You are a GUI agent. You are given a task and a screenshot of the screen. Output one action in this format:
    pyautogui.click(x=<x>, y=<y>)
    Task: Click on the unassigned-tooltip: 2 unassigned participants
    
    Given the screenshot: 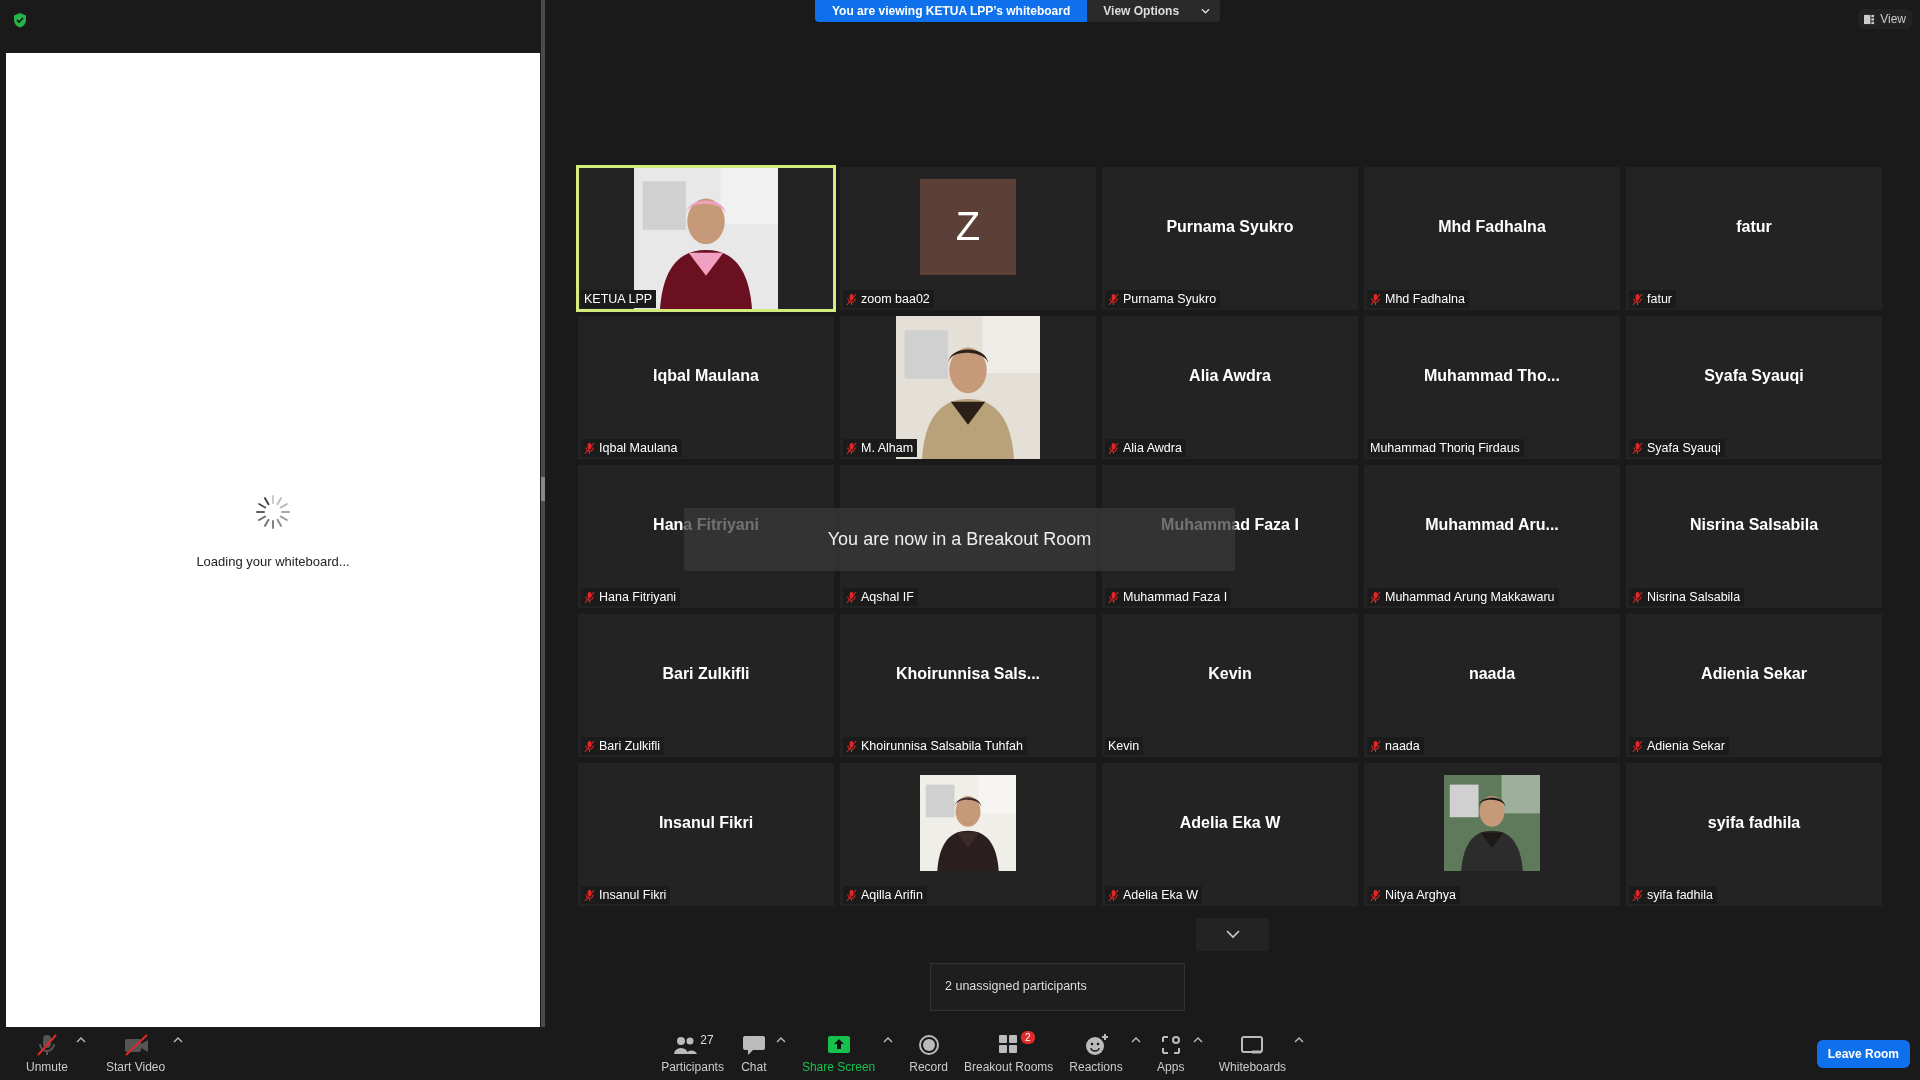 What is the action you would take?
    pyautogui.click(x=1057, y=987)
    